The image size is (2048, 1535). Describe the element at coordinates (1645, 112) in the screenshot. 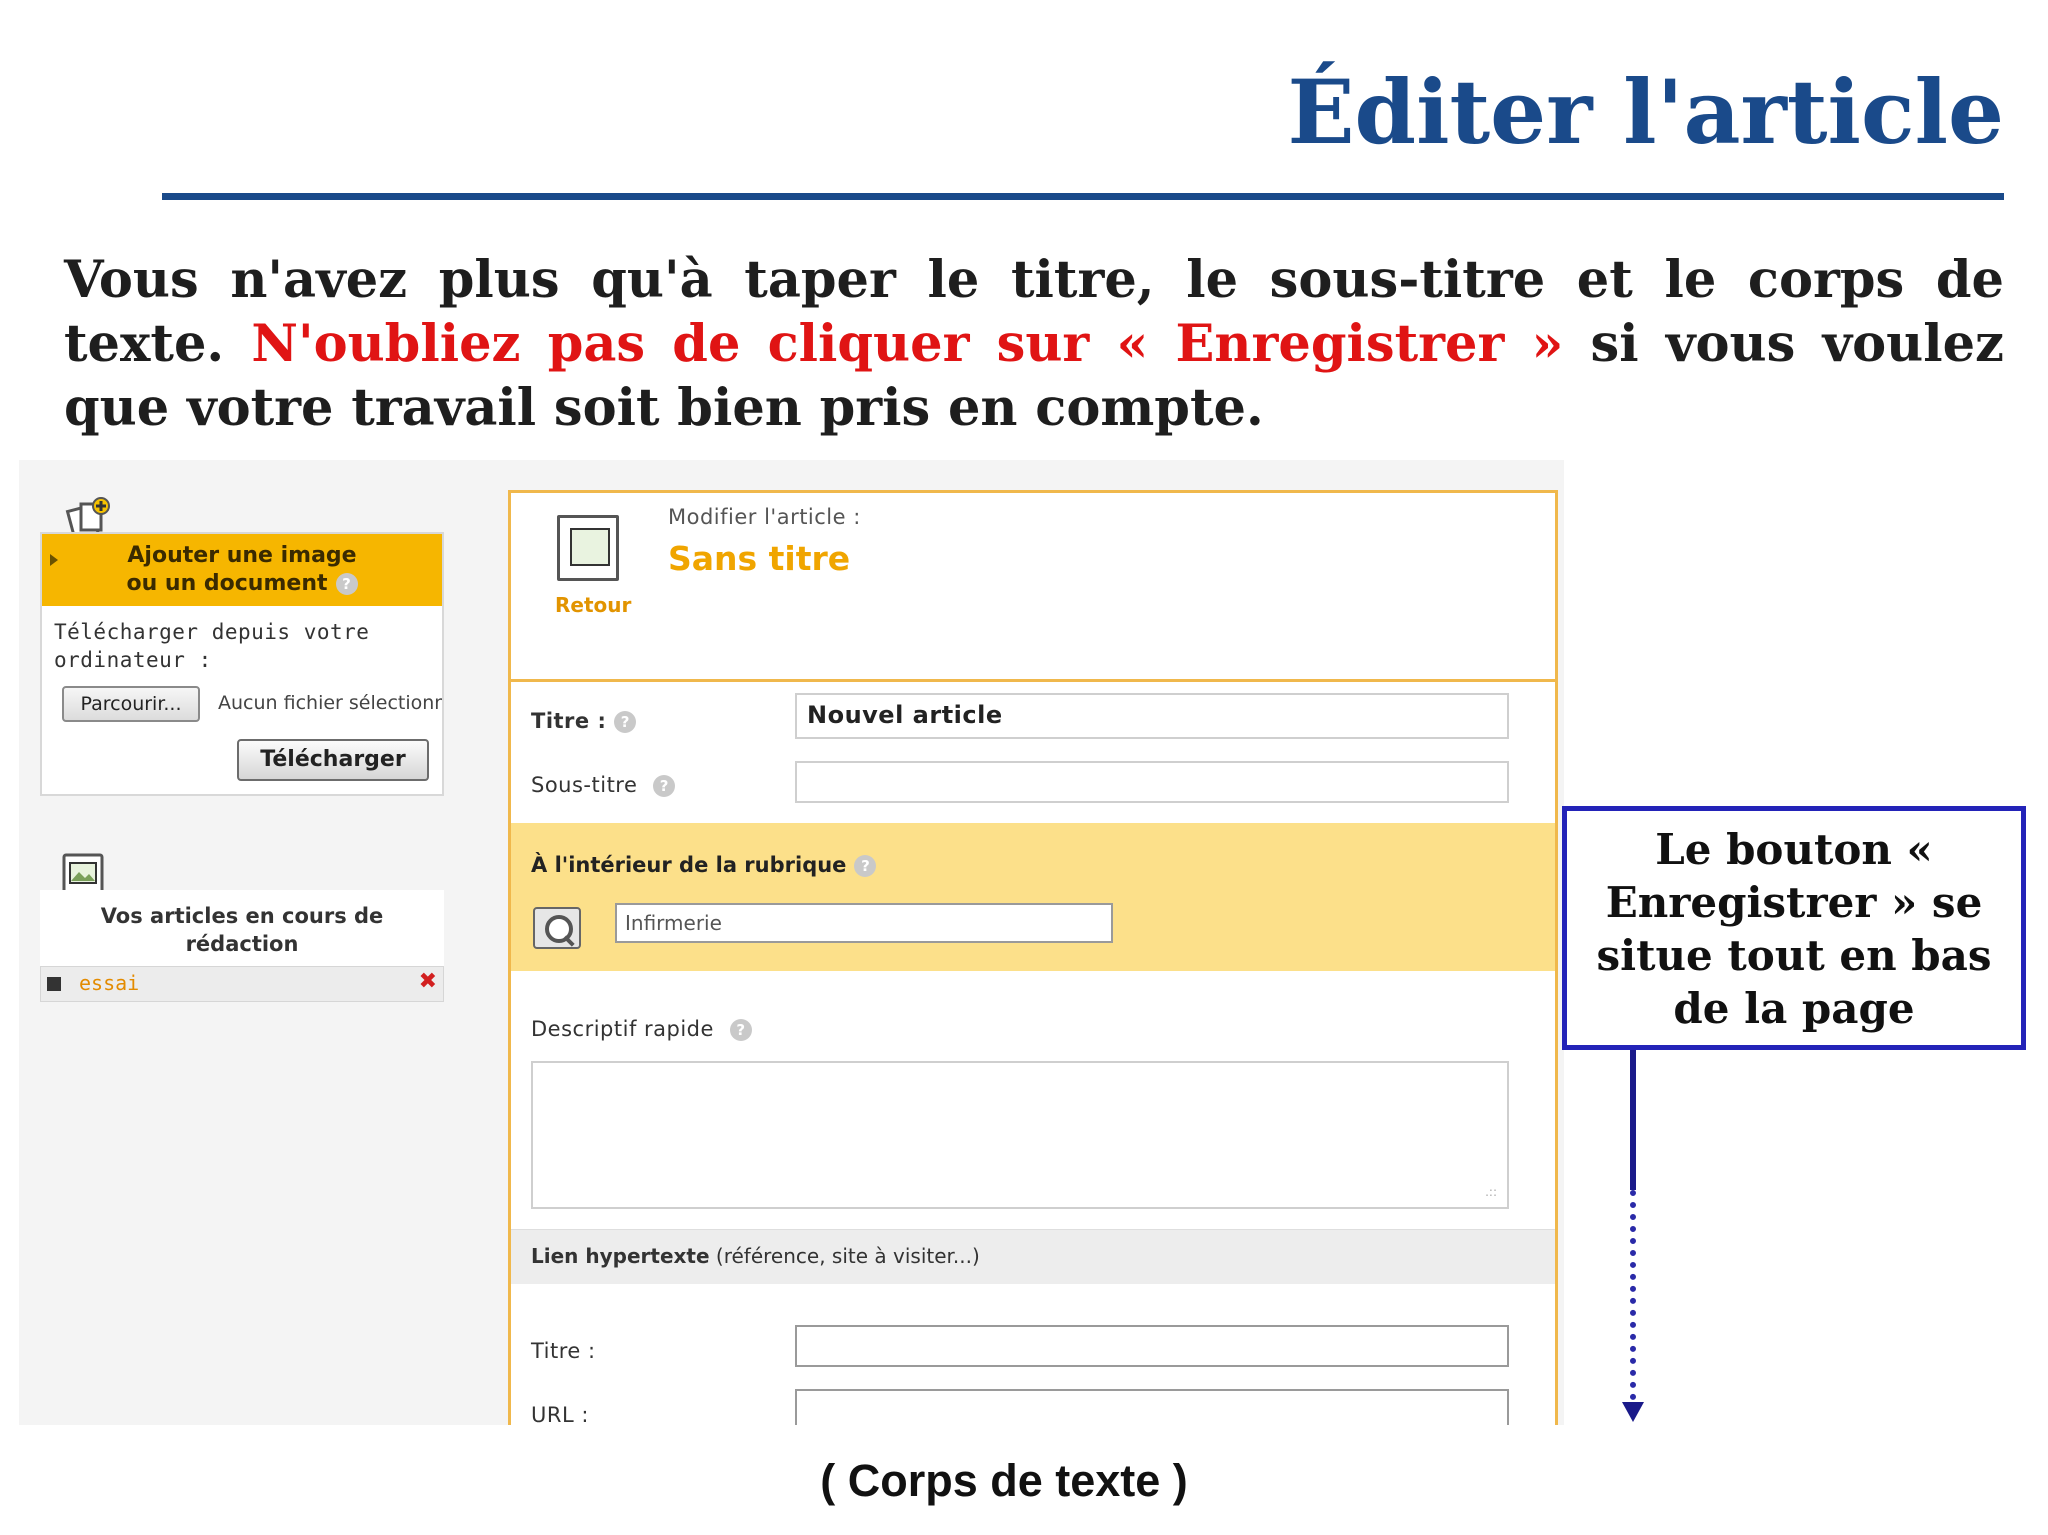

I see `slide-title: Éditer l'article` at that location.